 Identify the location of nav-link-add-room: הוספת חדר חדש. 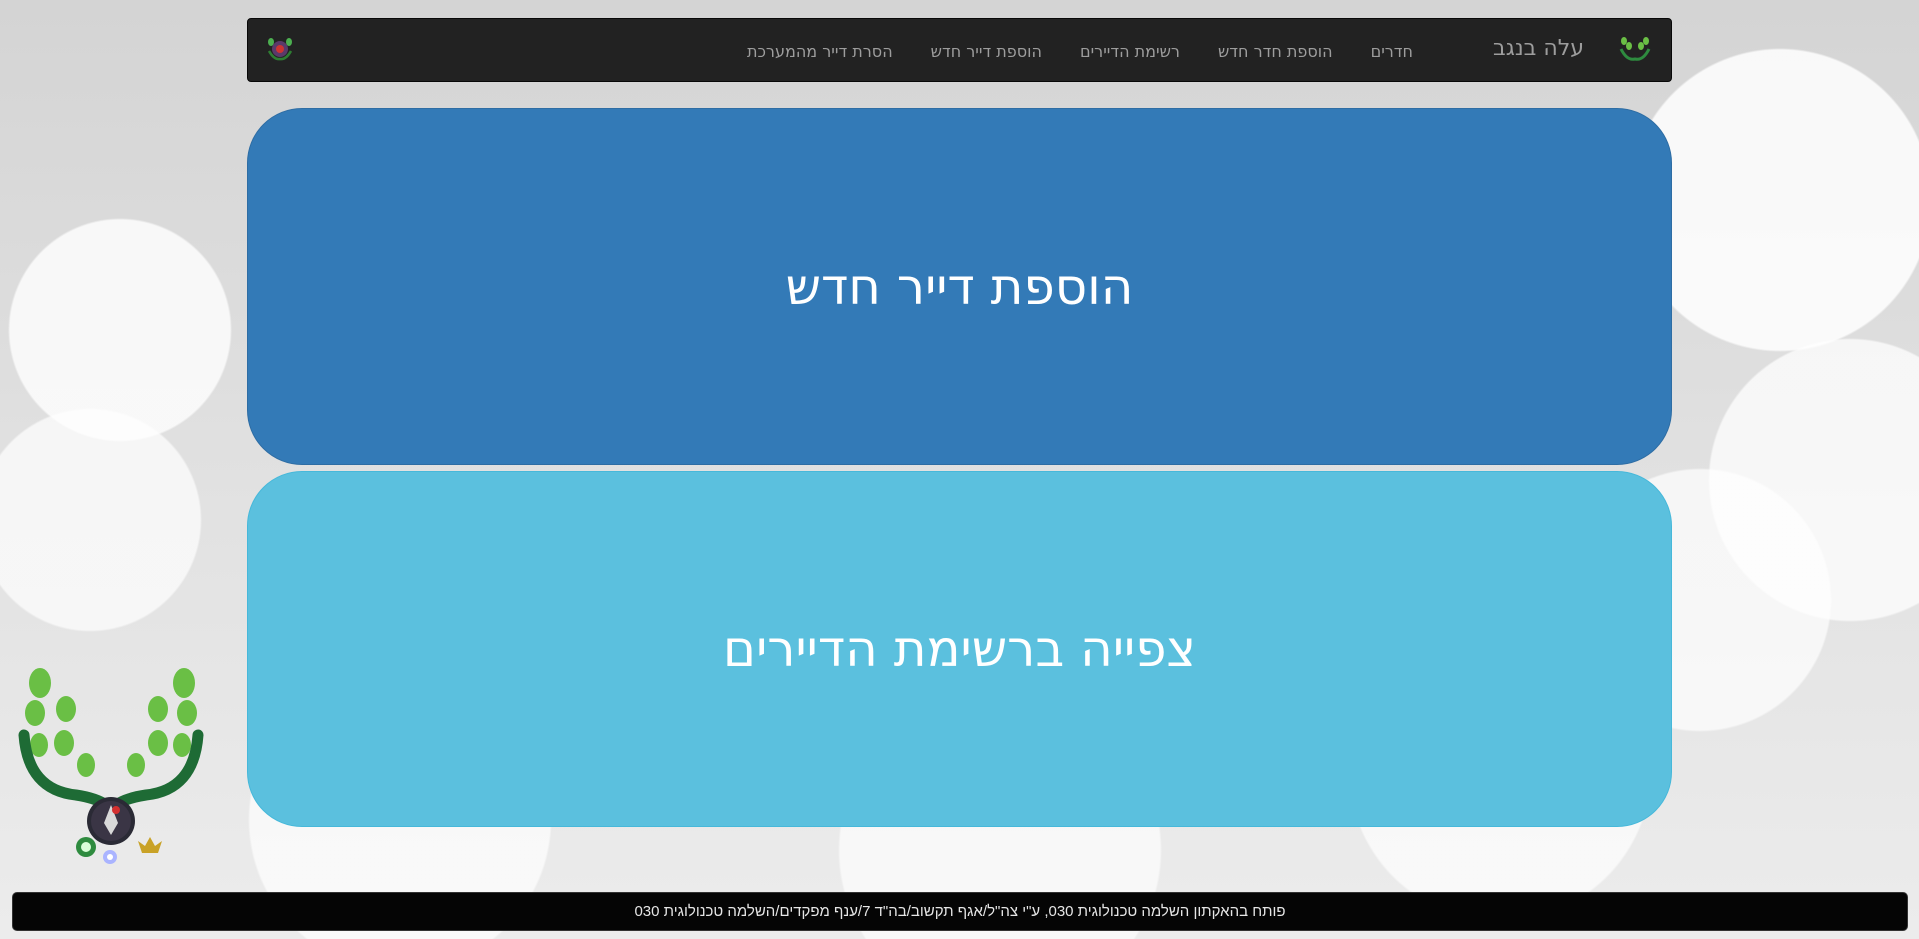
(1275, 51).